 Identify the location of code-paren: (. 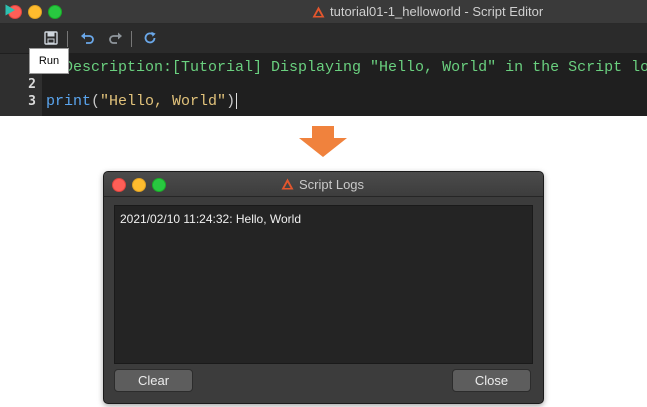
(96, 101).